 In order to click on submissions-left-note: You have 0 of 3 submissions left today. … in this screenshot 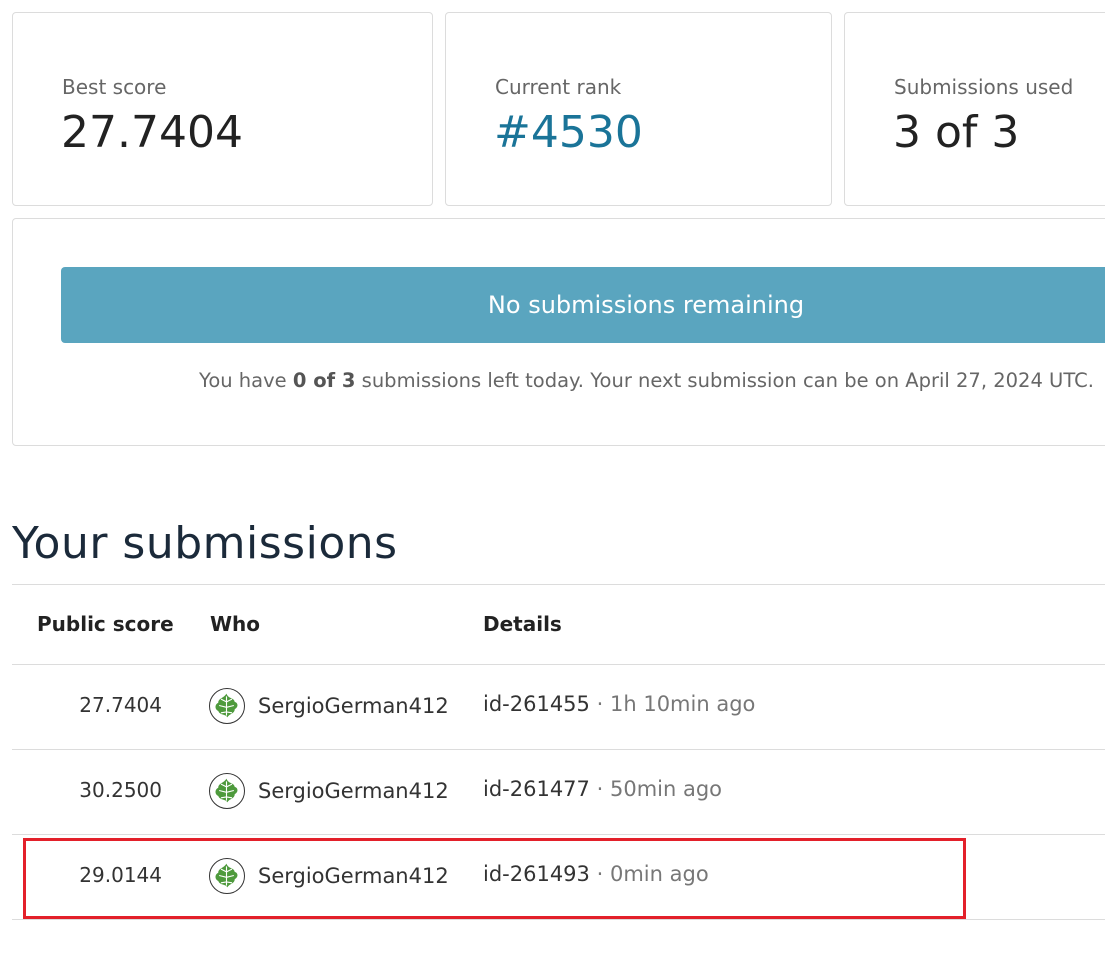, I will do `click(646, 380)`.